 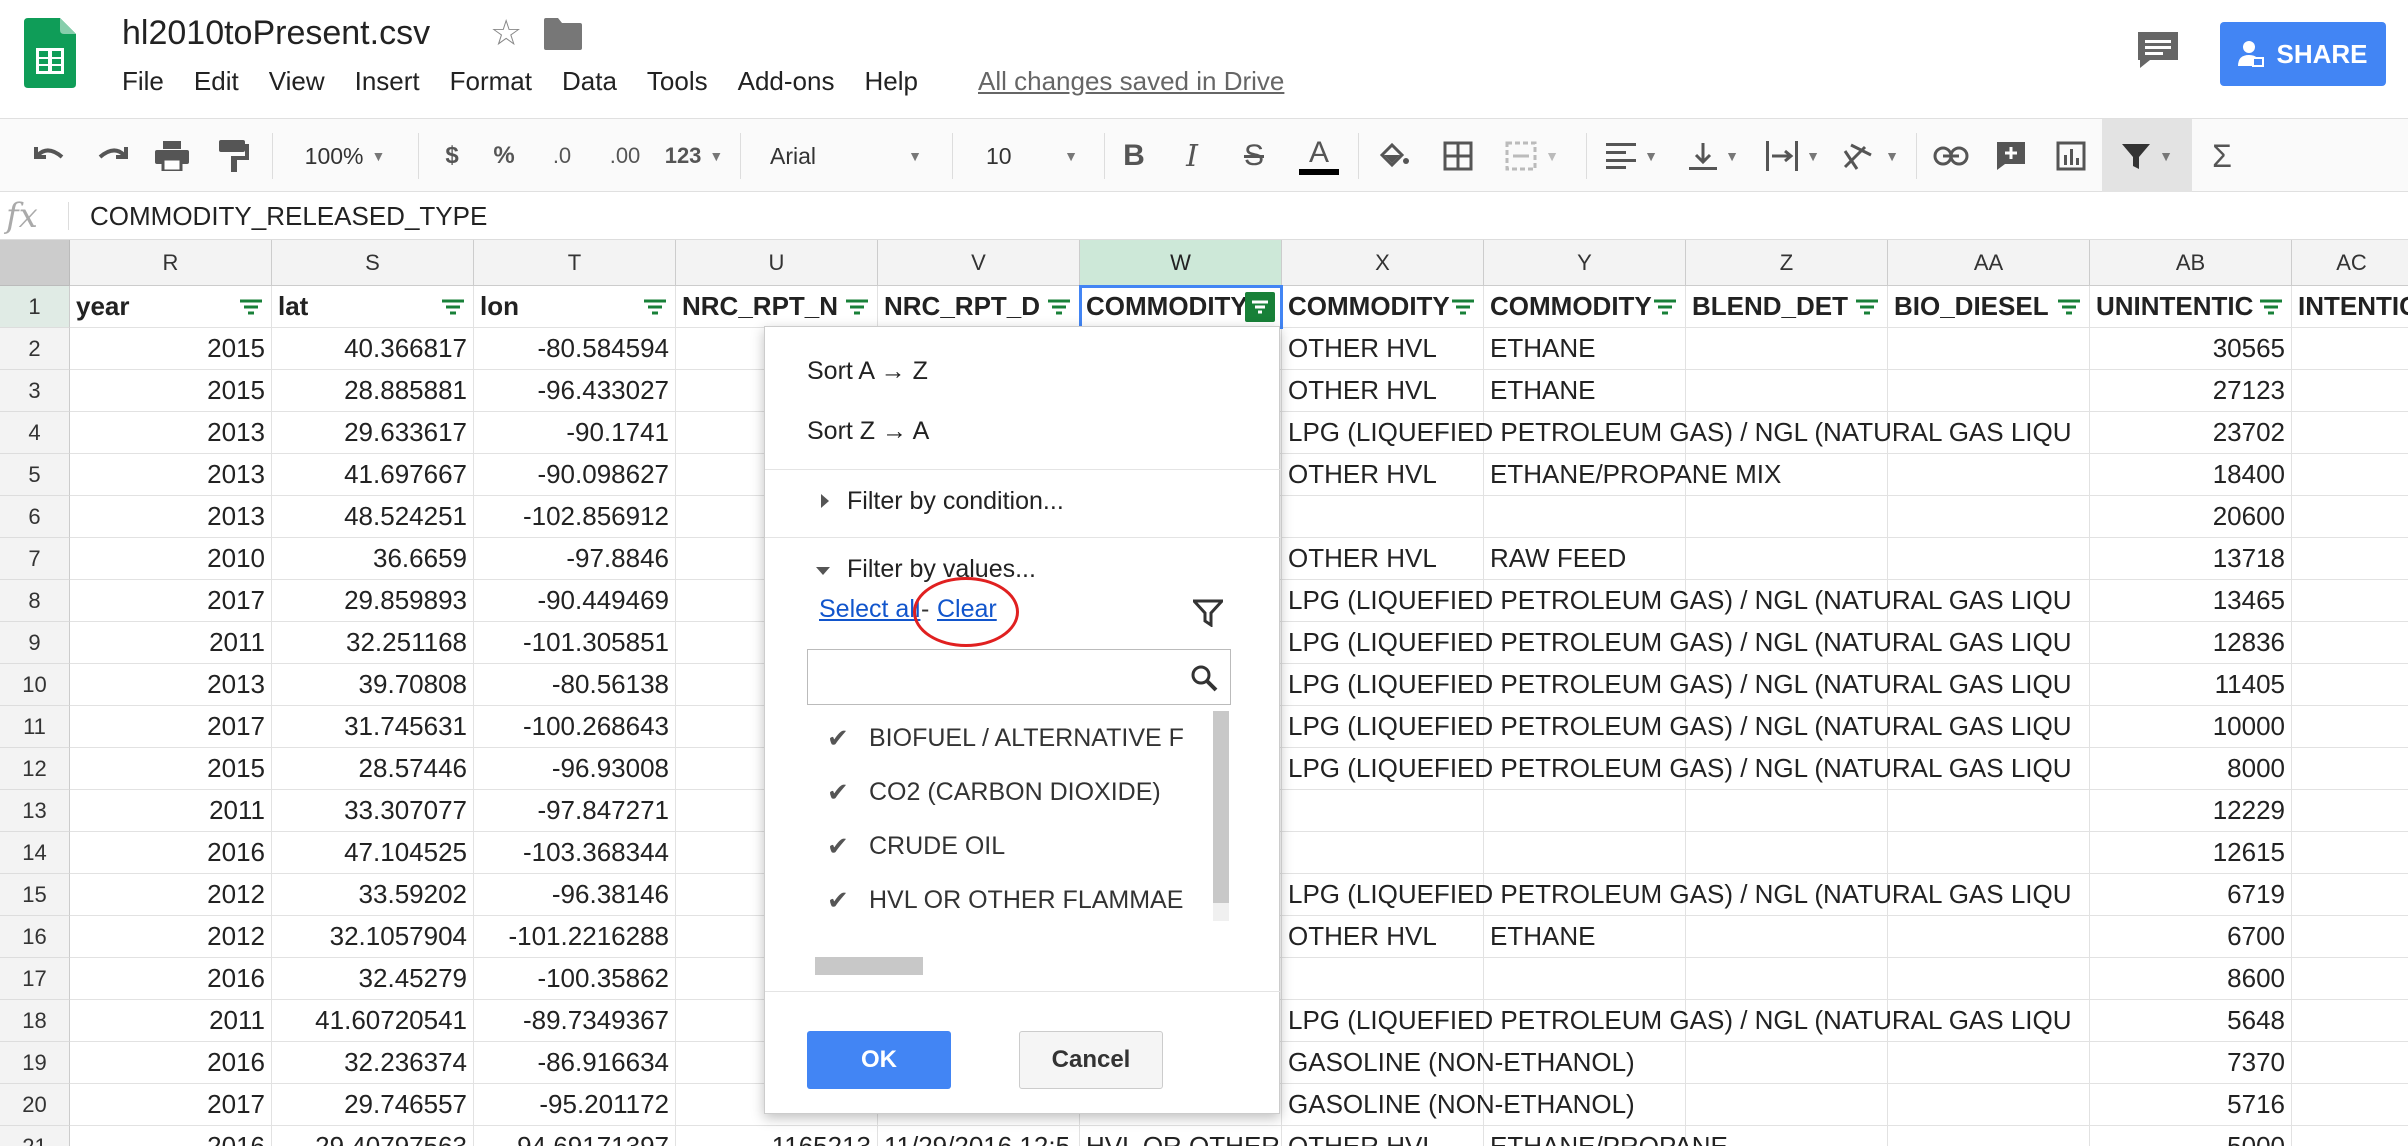 What do you see at coordinates (1989, 307) in the screenshot?
I see `header-cell: BIO_DIESEL` at bounding box center [1989, 307].